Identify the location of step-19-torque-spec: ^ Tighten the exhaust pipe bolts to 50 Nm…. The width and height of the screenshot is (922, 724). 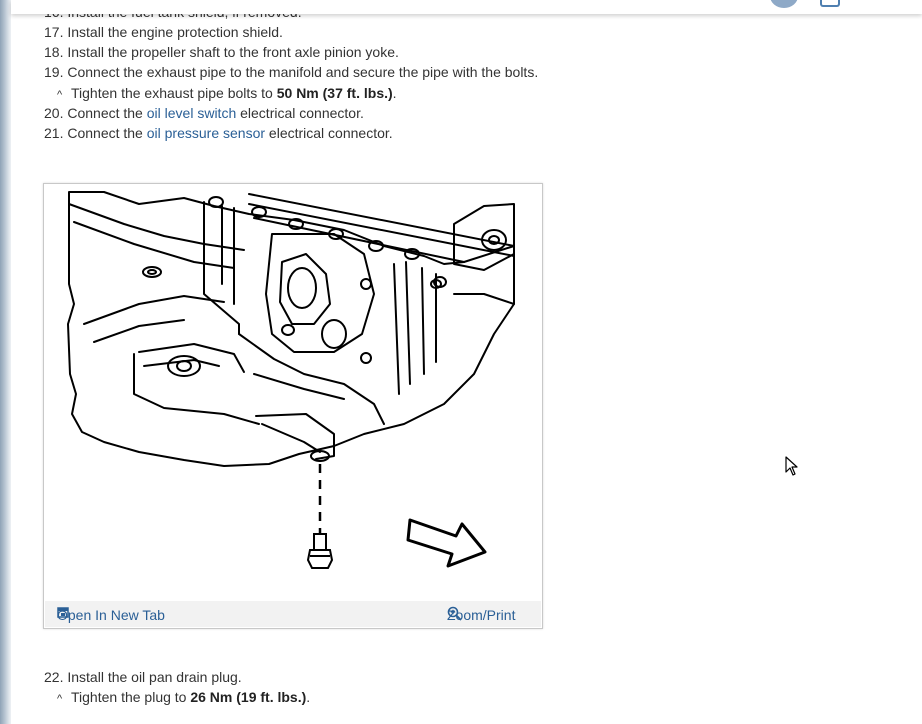
(227, 94).